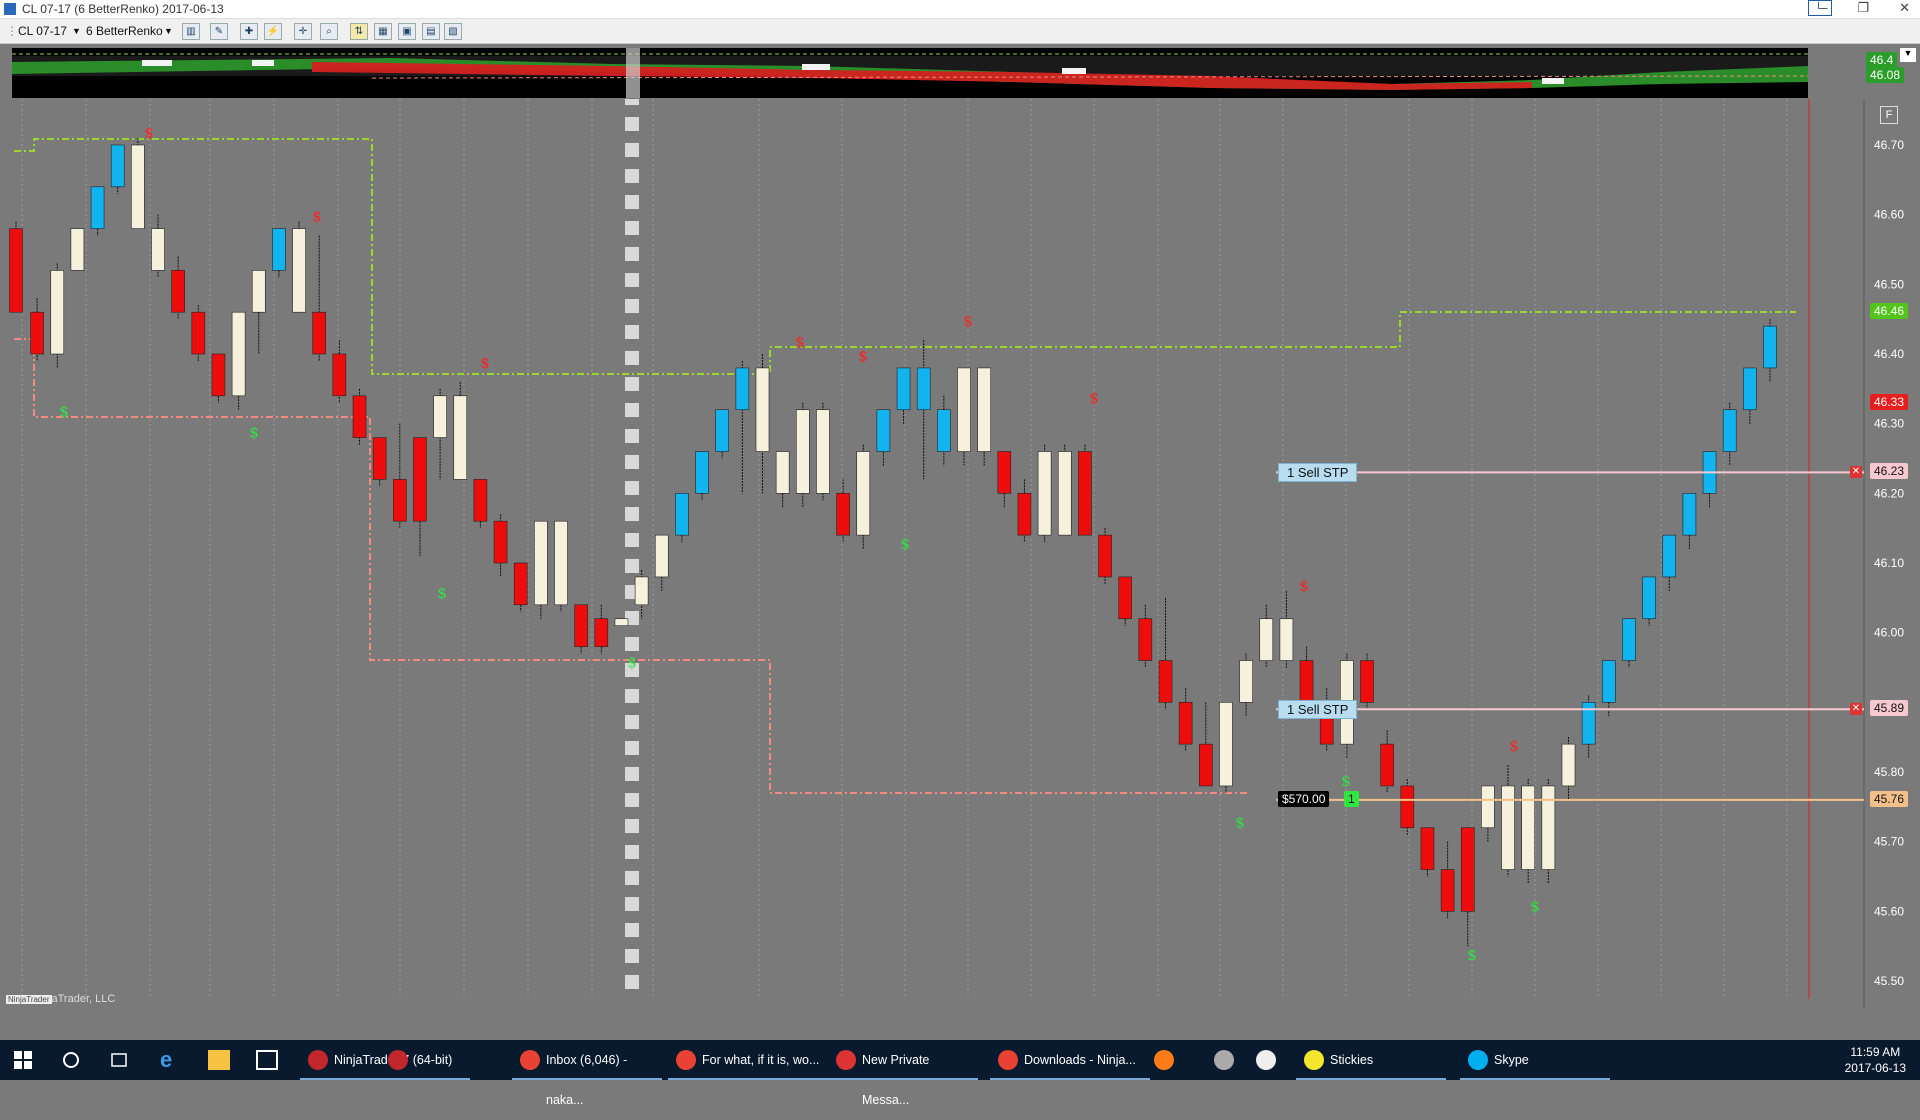 The height and width of the screenshot is (1120, 1920). What do you see at coordinates (1885, 75) in the screenshot?
I see `overview-price-lower: 46.08` at bounding box center [1885, 75].